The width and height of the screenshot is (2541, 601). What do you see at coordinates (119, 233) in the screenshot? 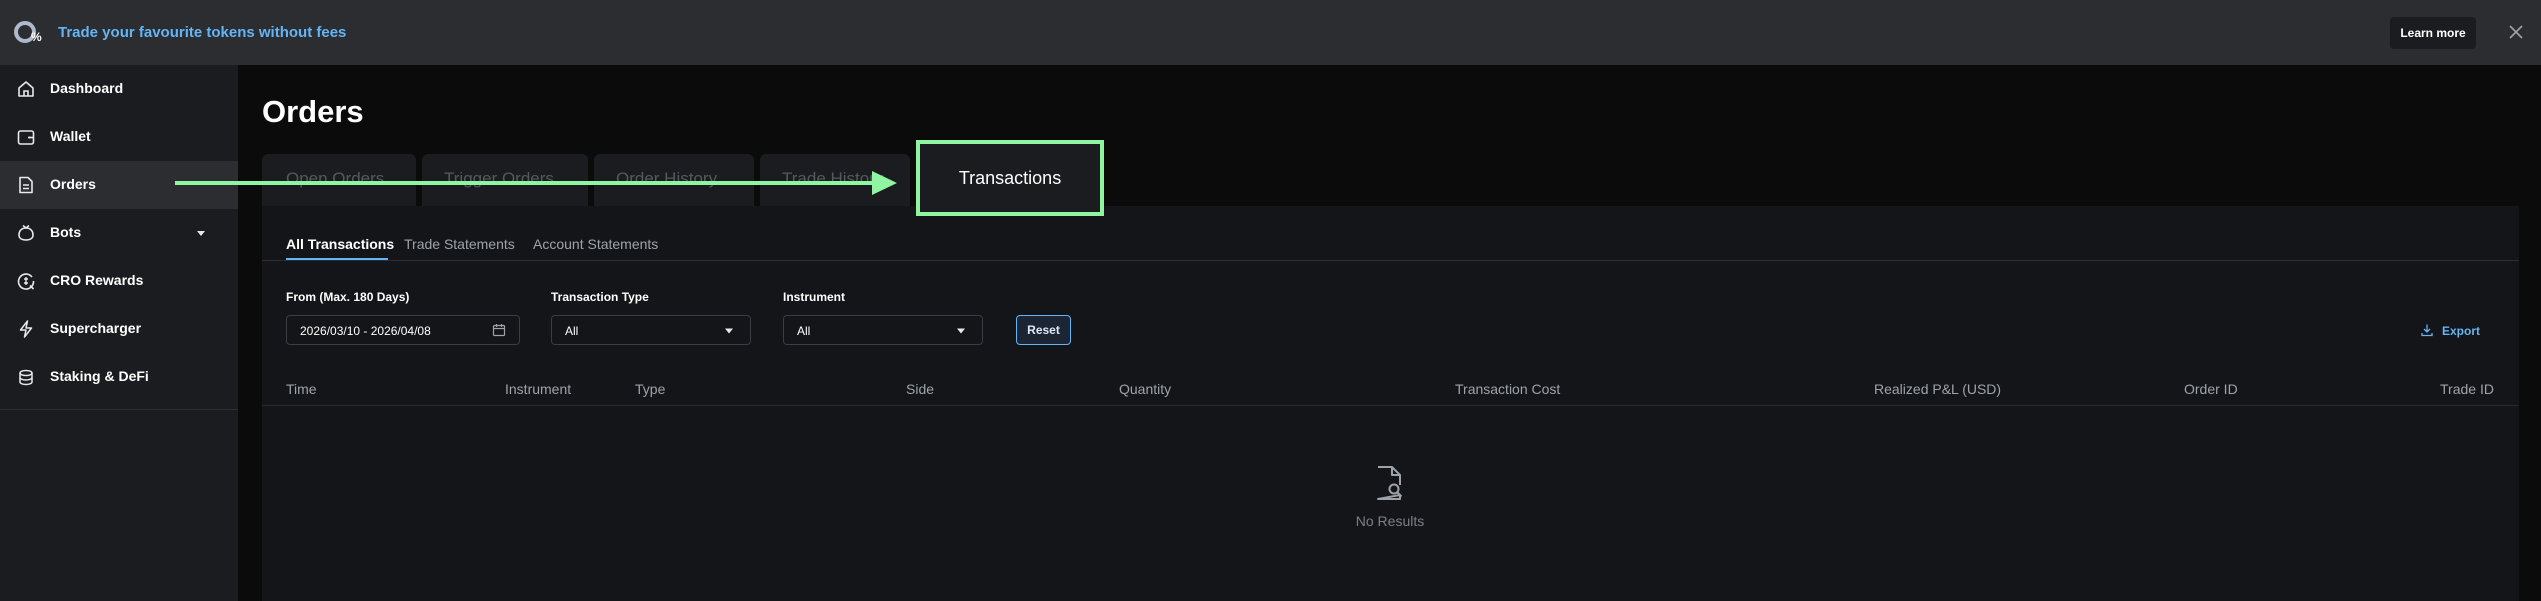
I see `sidebar-item-bots: Bots` at bounding box center [119, 233].